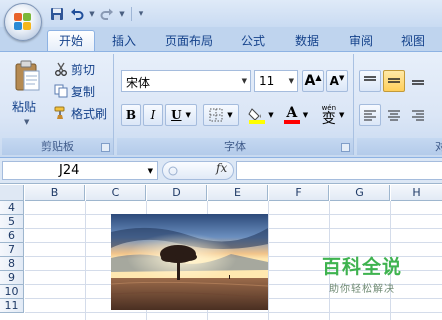 The image size is (442, 320). I want to click on expand-handle-icon, so click(173, 171).